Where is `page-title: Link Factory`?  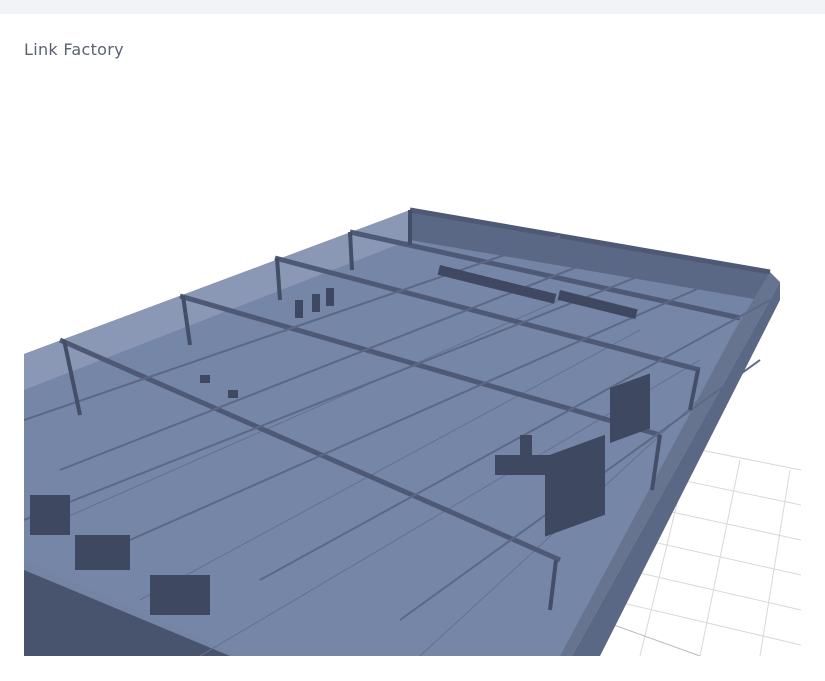 page-title: Link Factory is located at coordinates (74, 49).